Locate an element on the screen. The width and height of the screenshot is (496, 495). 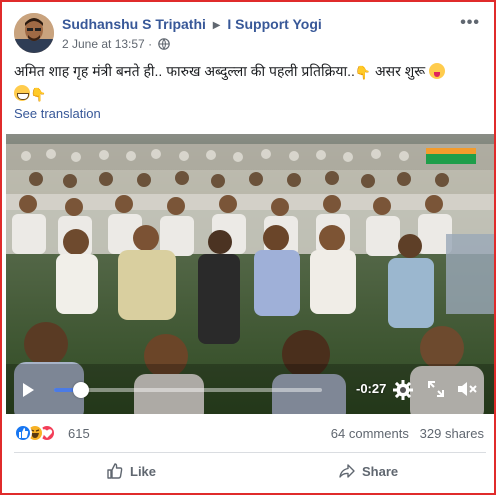
share-button: Share is located at coordinates (368, 471).